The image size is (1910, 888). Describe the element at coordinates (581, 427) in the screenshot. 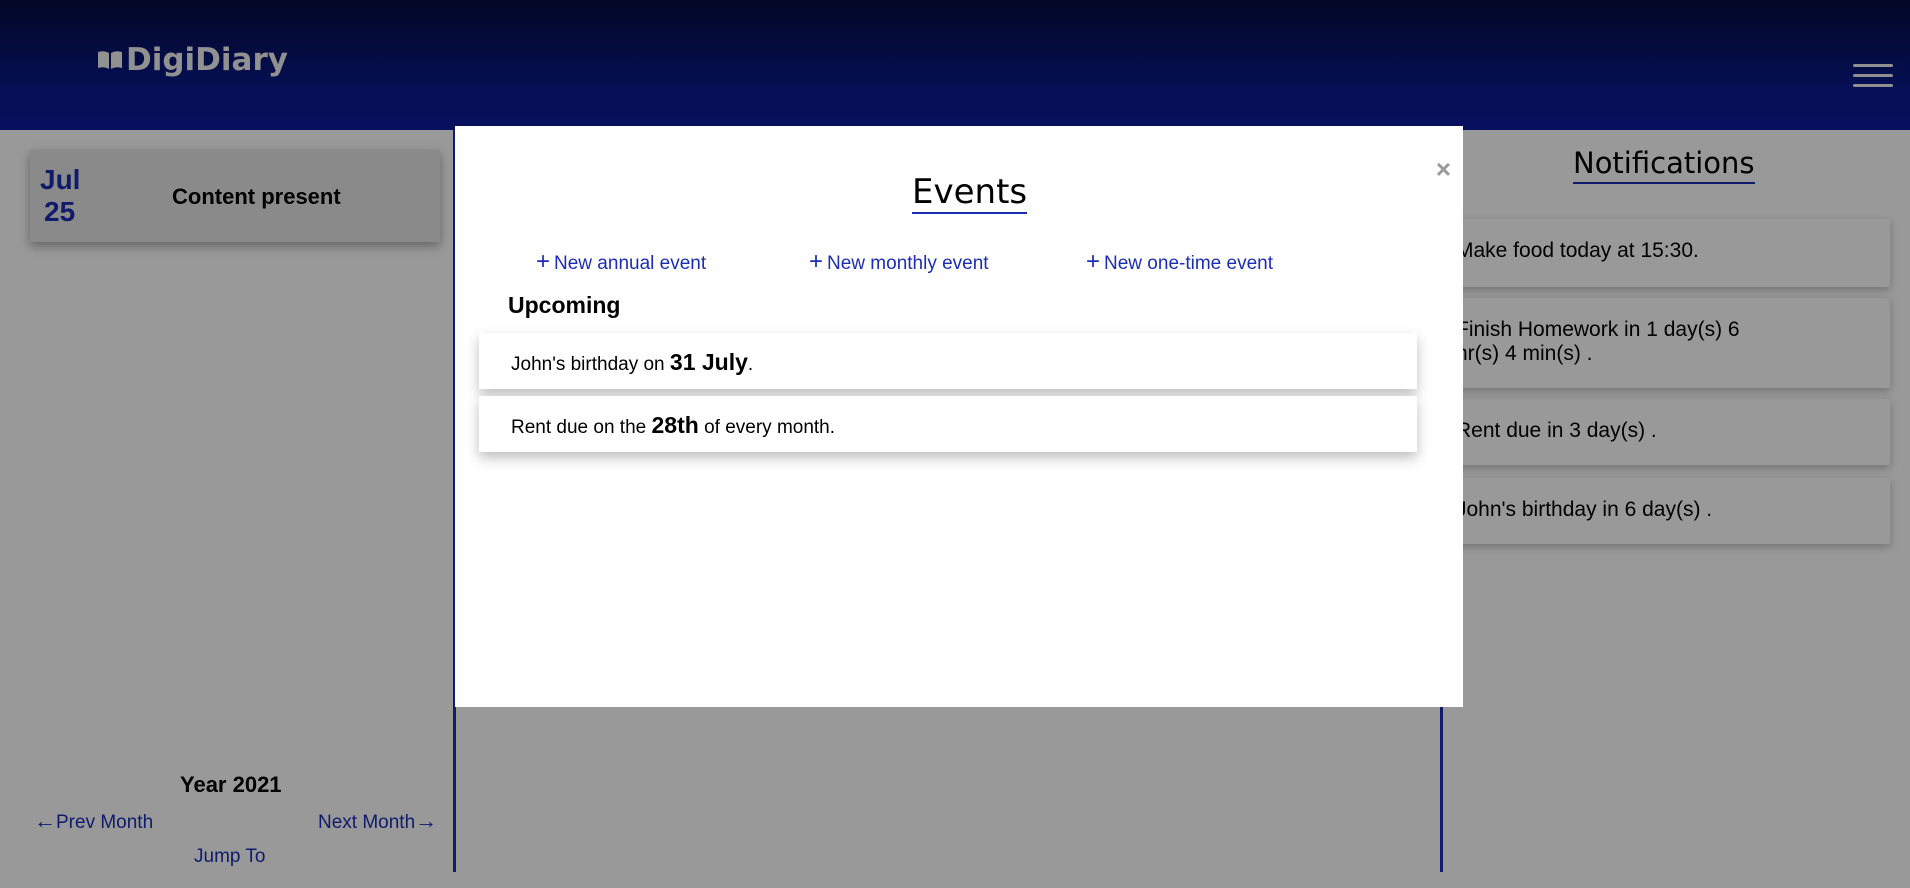

I see `event-prefix: Rent due on the` at that location.